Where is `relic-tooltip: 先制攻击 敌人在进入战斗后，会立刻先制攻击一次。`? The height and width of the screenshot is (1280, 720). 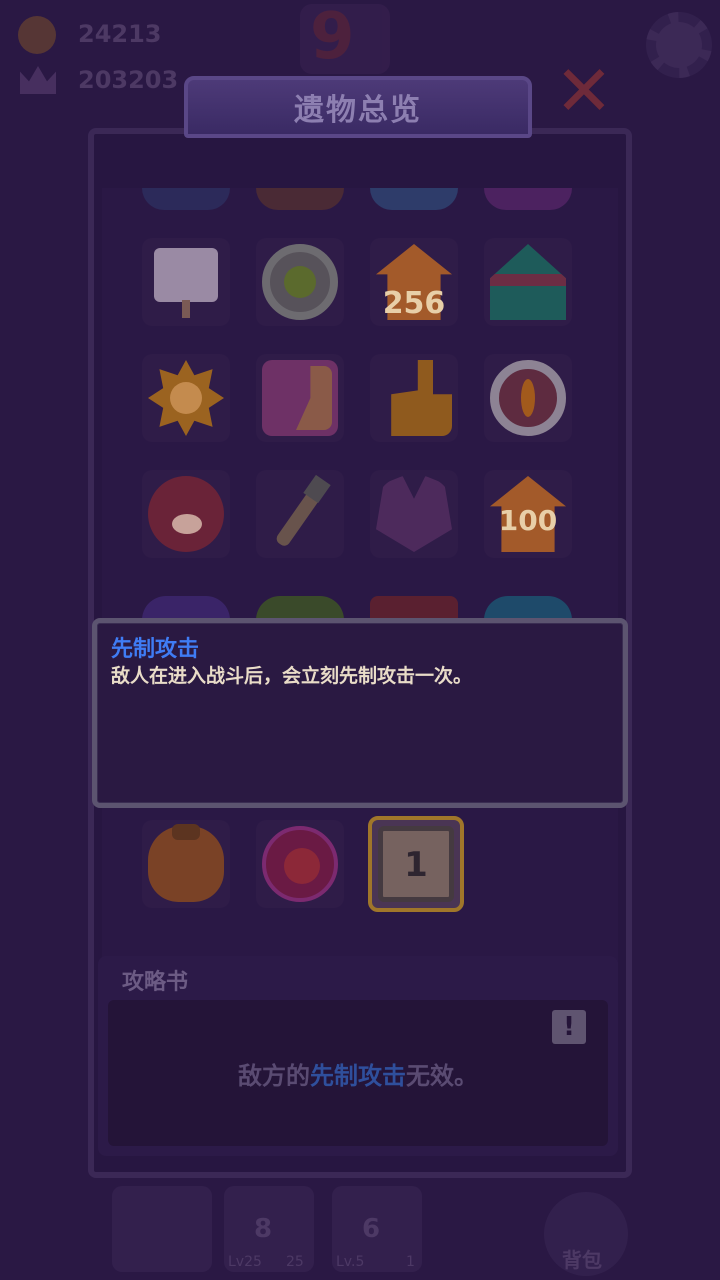
relic-tooltip: 先制攻击 敌人在进入战斗后，会立刻先制攻击一次。 is located at coordinates (360, 713).